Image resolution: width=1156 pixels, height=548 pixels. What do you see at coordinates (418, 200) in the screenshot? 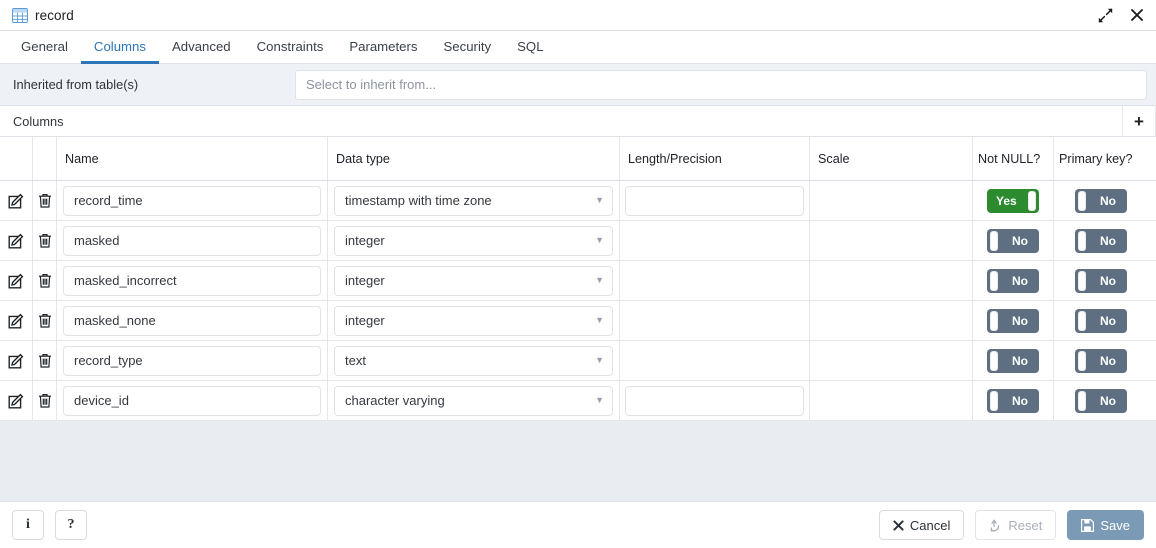
I see `column-type-value: timestamp with time zone` at bounding box center [418, 200].